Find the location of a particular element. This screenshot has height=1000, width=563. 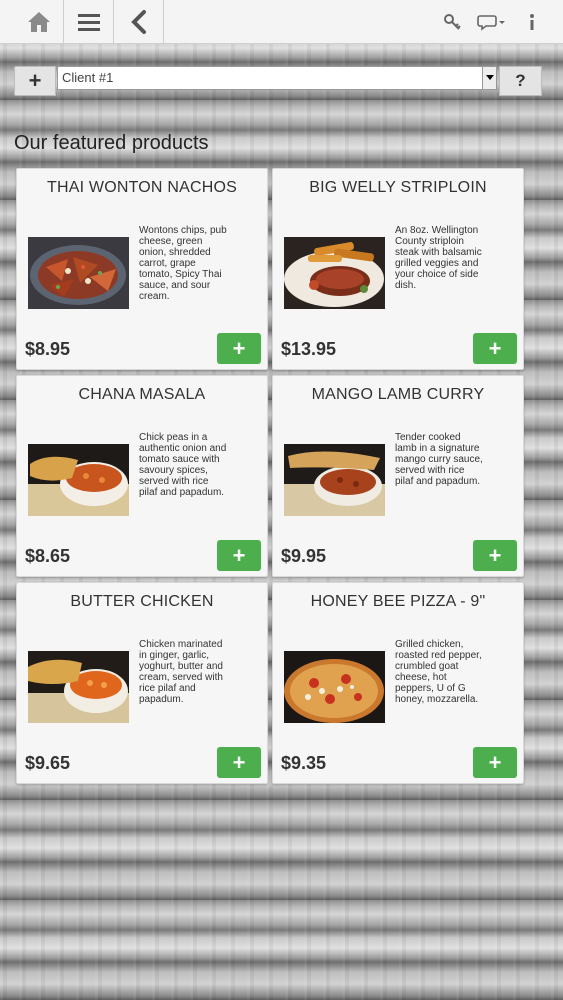

client-select: Client #1 is located at coordinates (277, 78).